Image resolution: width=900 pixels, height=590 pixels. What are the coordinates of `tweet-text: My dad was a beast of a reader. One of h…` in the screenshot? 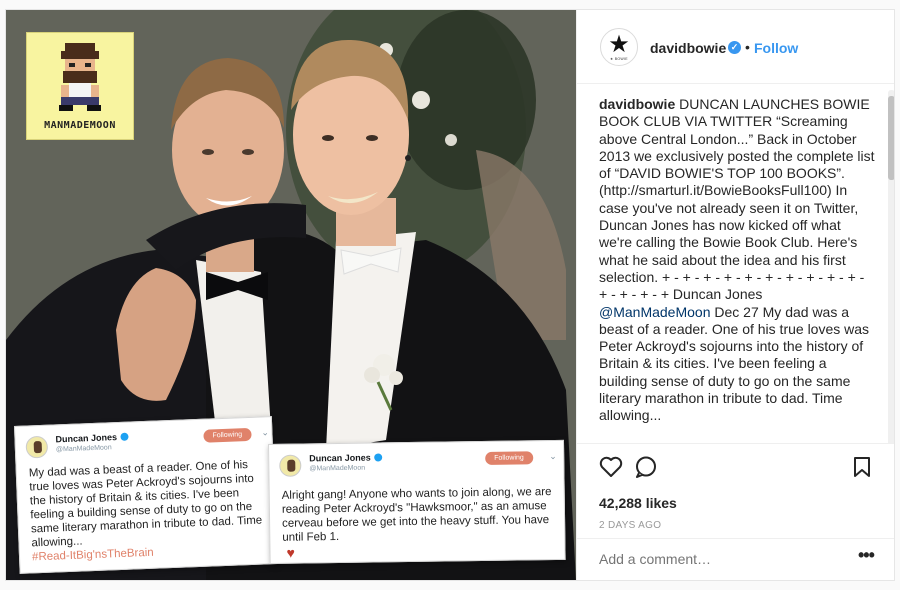 It's located at (145, 511).